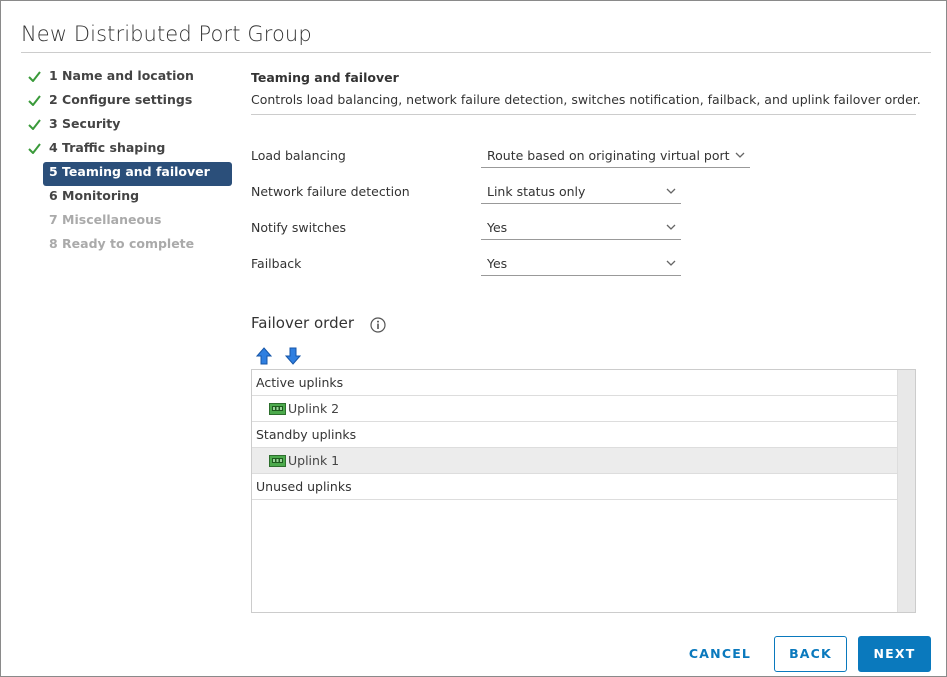 The width and height of the screenshot is (947, 677). Describe the element at coordinates (575, 409) in the screenshot. I see `uplink-row-uplink-2: Uplink 2` at that location.